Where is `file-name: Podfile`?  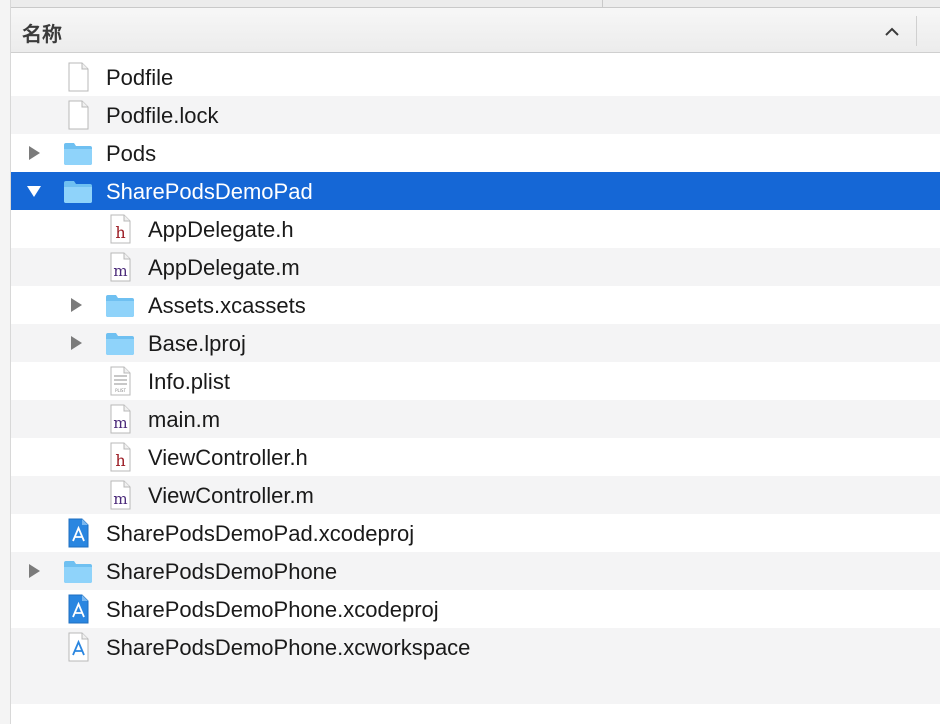
file-name: Podfile is located at coordinates (140, 77).